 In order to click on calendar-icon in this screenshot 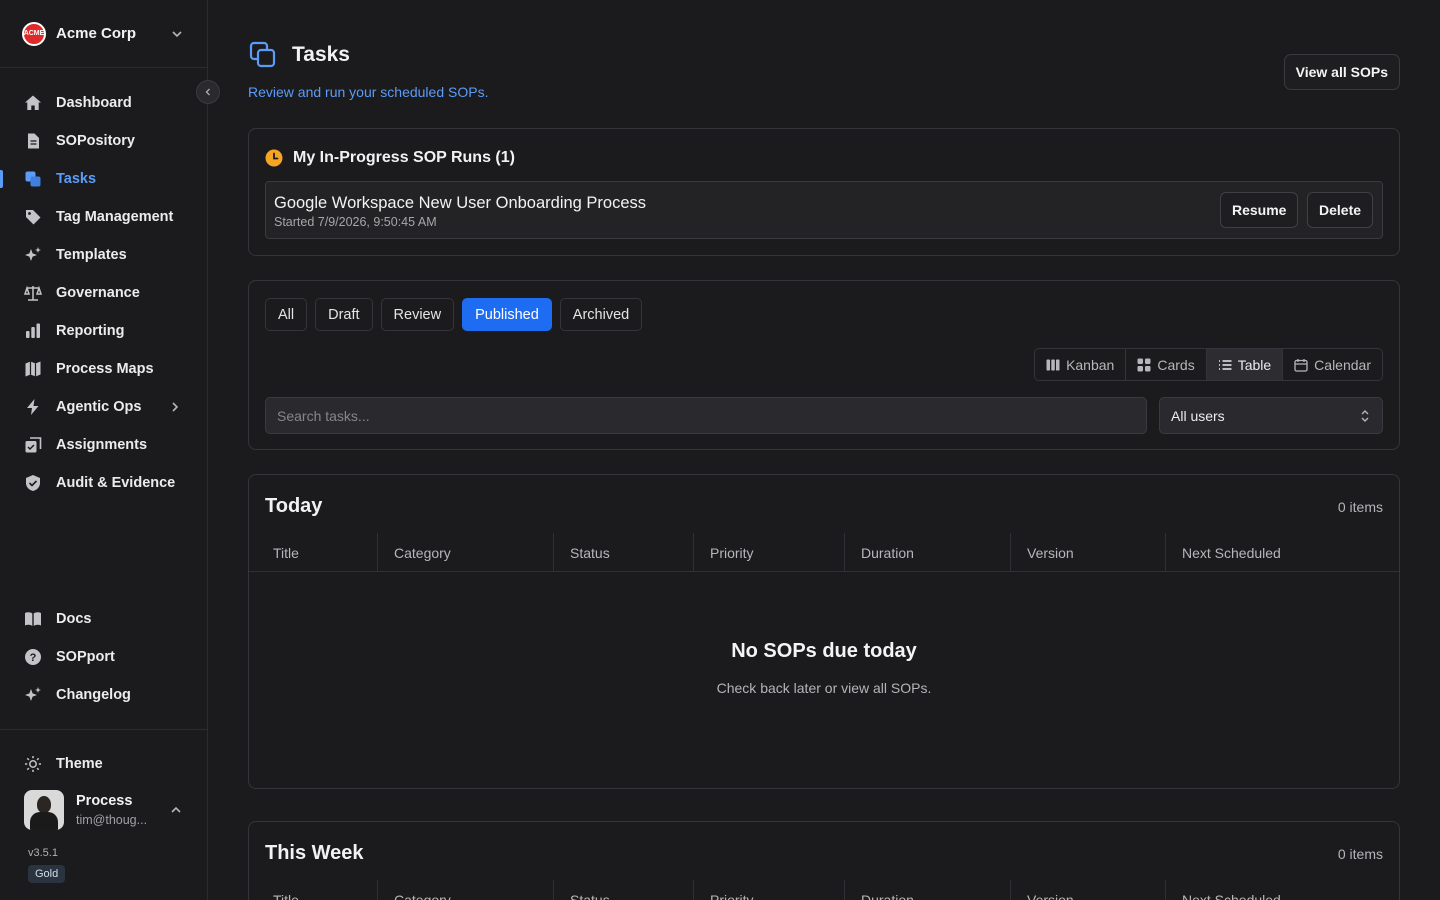, I will do `click(1301, 365)`.